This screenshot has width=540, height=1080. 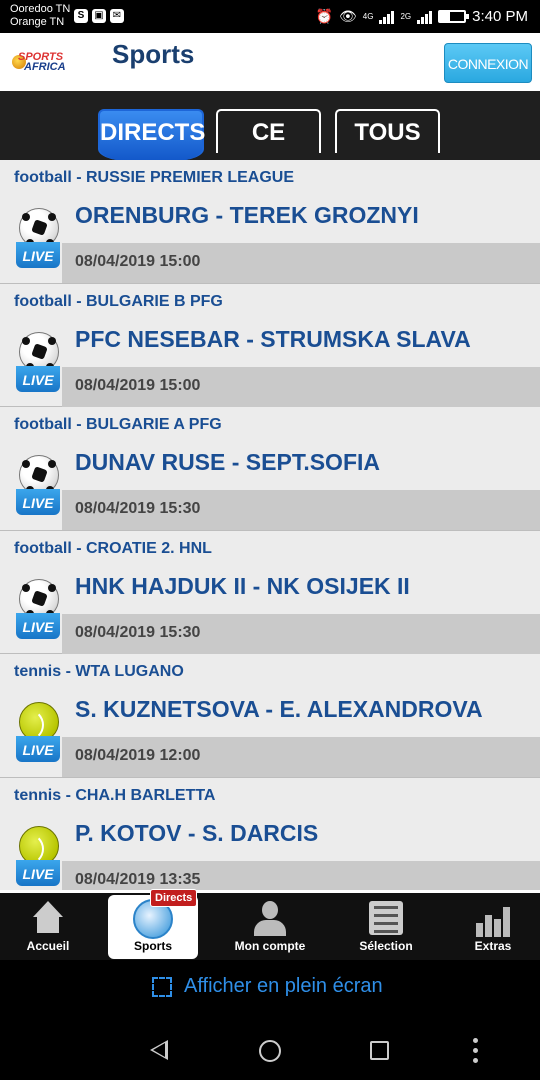 I want to click on league-label: football - RUSSIE PREMIER LEAGUE, so click(x=154, y=177).